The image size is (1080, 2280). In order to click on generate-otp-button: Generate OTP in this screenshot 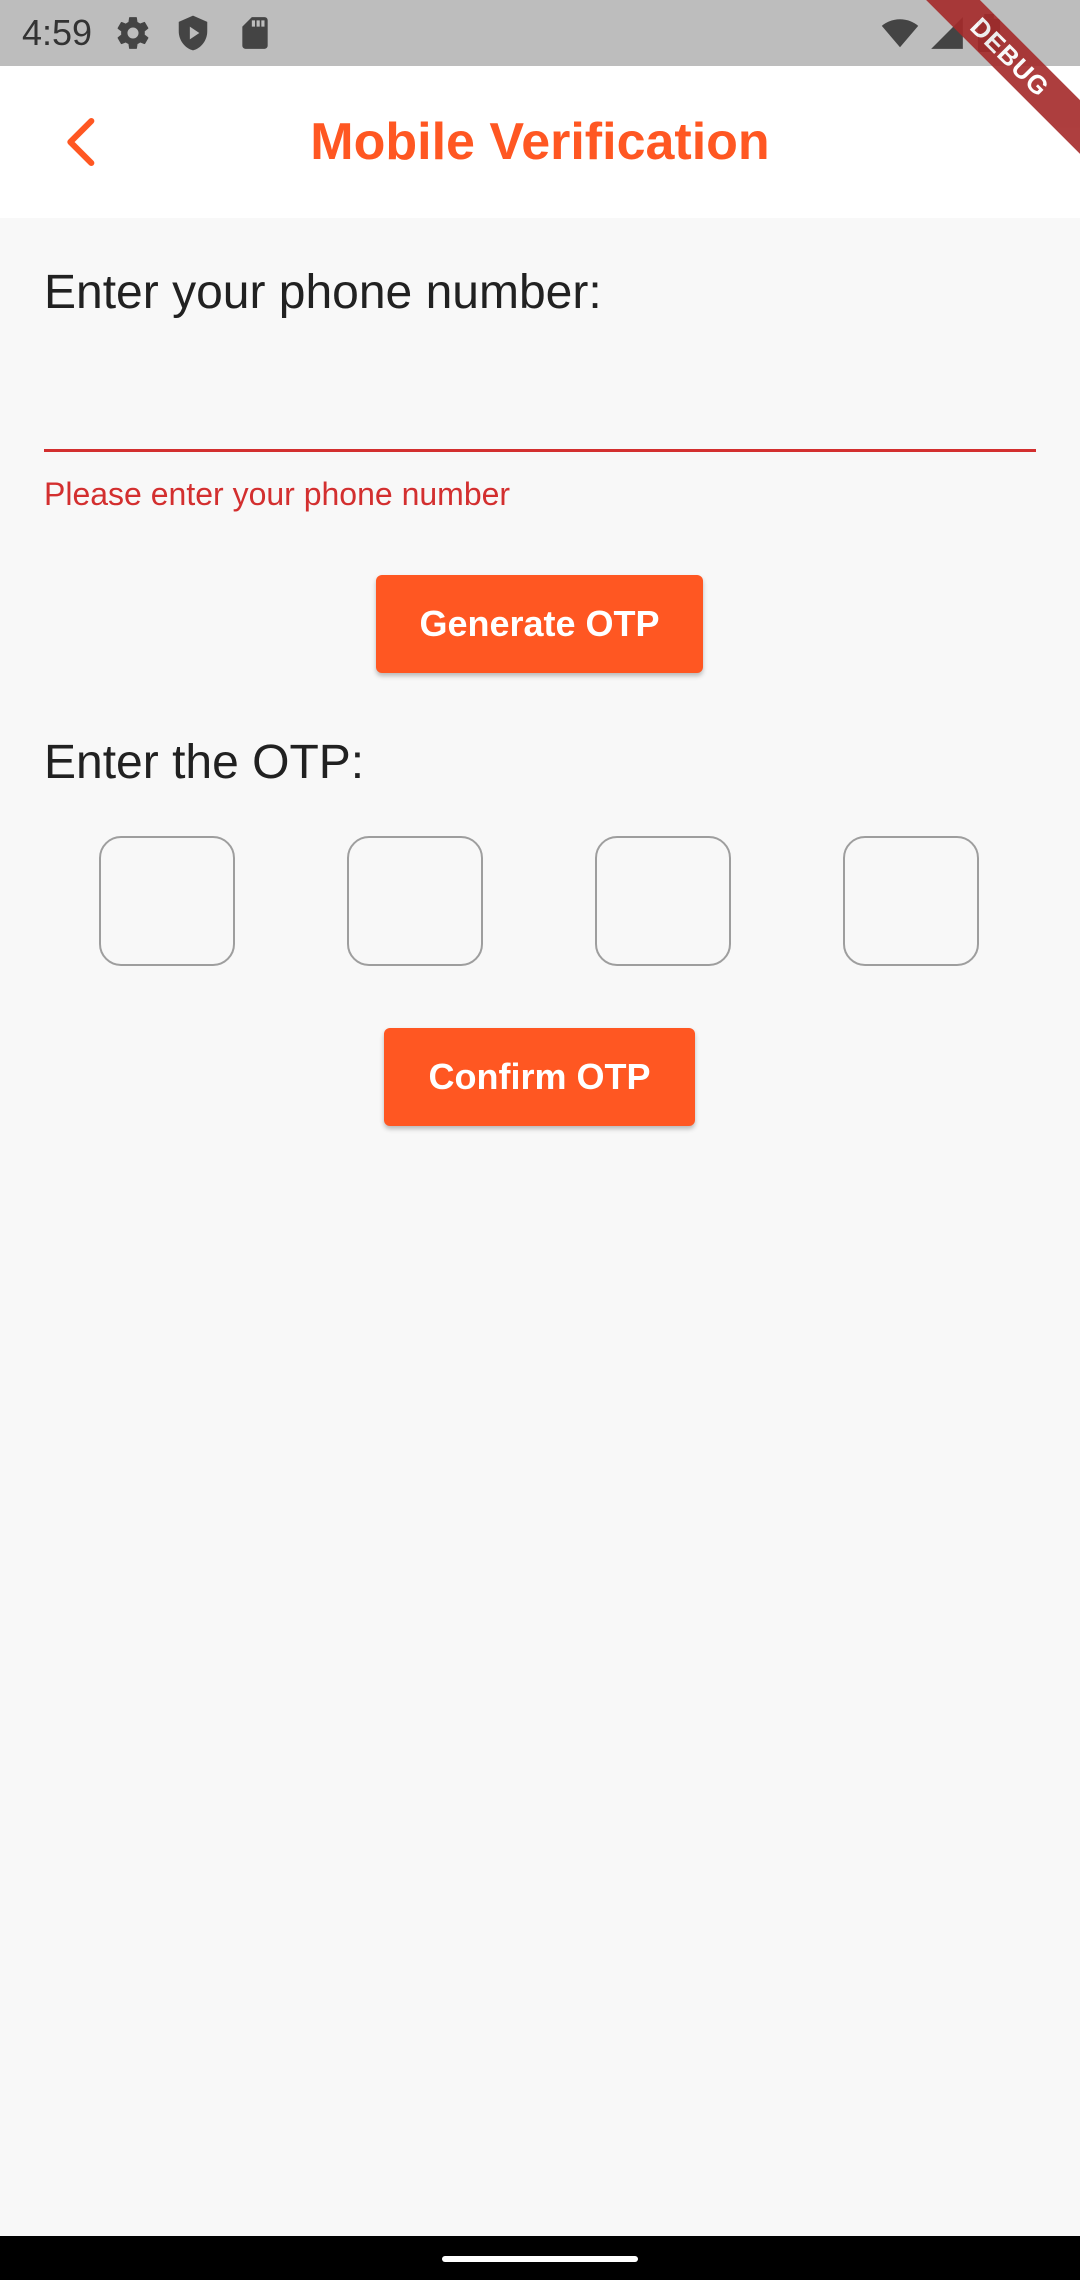, I will do `click(539, 624)`.